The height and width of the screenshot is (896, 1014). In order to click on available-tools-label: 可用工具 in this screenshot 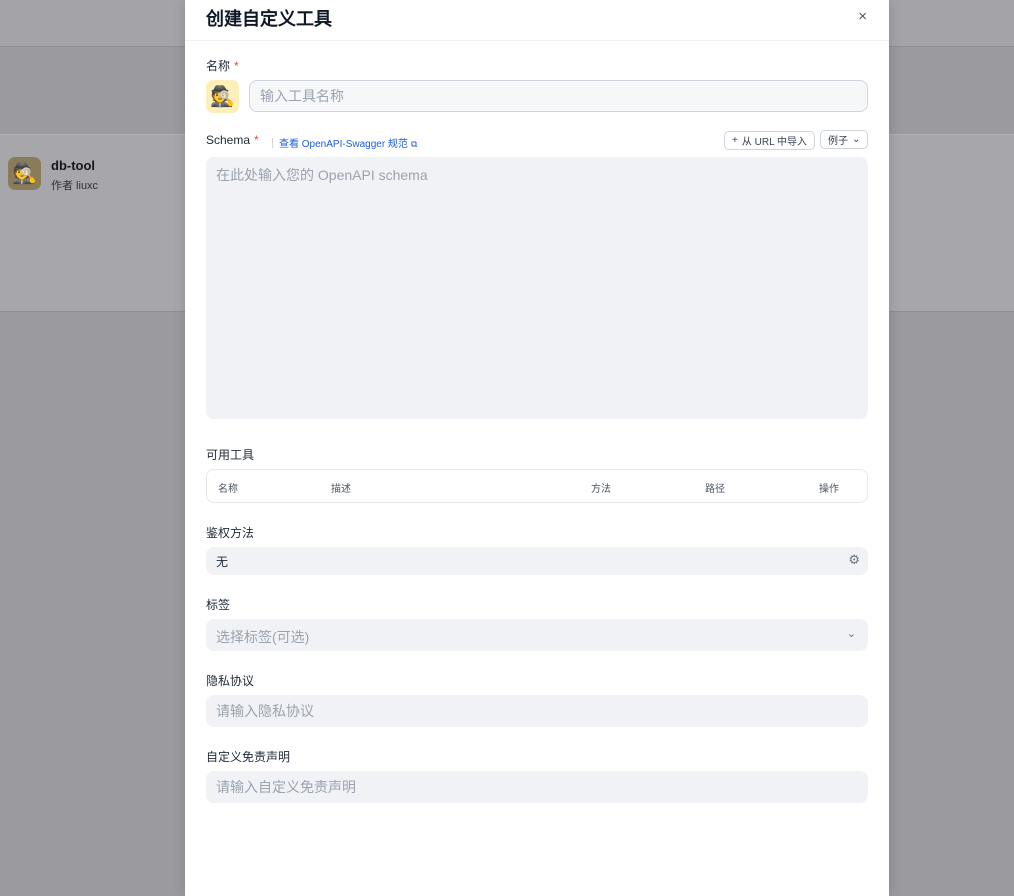, I will do `click(230, 455)`.